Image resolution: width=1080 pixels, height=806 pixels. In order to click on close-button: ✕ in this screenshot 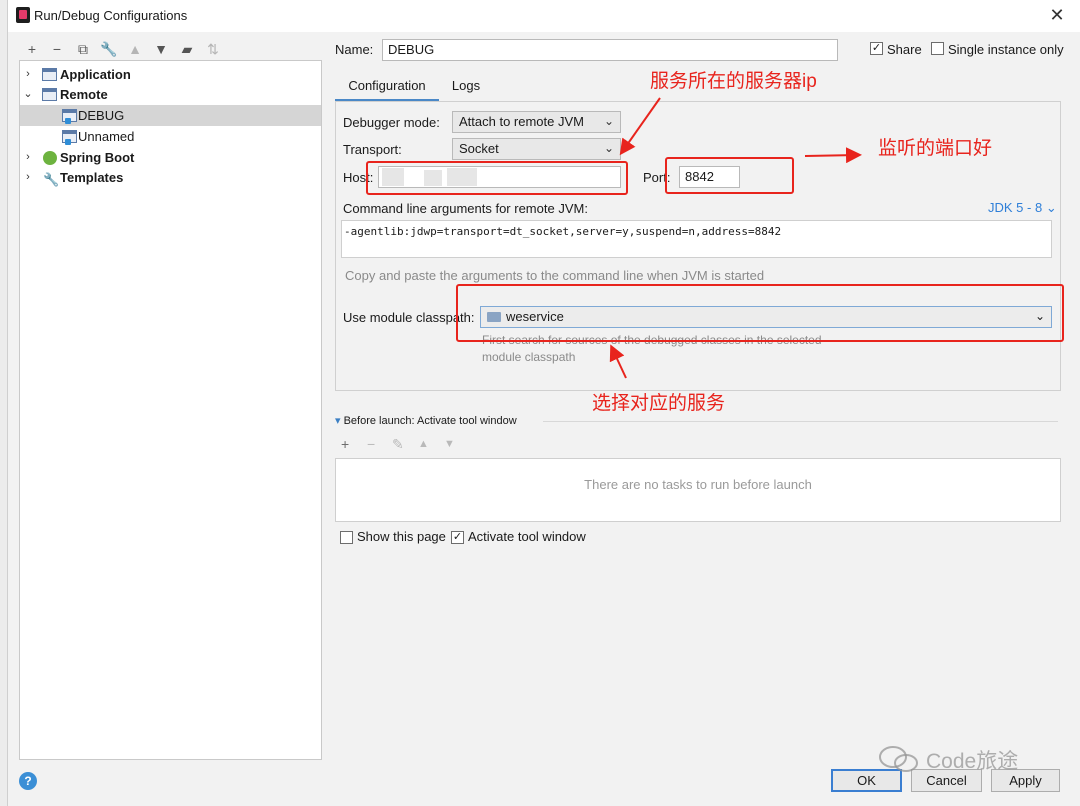, I will do `click(1057, 15)`.